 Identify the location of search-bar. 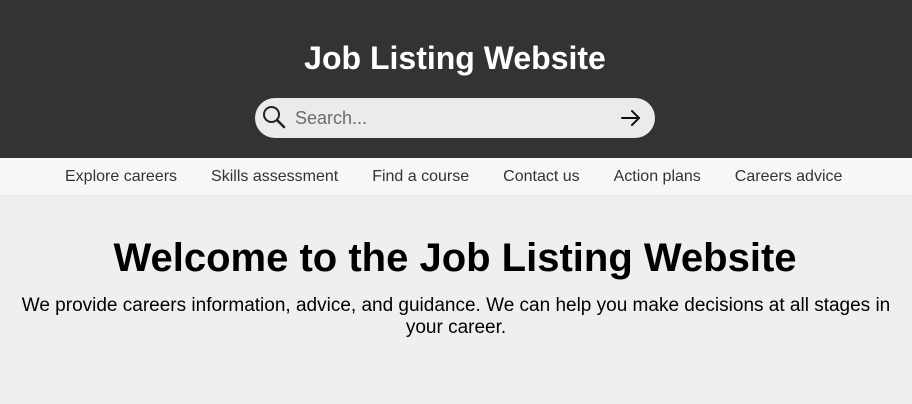
(455, 118).